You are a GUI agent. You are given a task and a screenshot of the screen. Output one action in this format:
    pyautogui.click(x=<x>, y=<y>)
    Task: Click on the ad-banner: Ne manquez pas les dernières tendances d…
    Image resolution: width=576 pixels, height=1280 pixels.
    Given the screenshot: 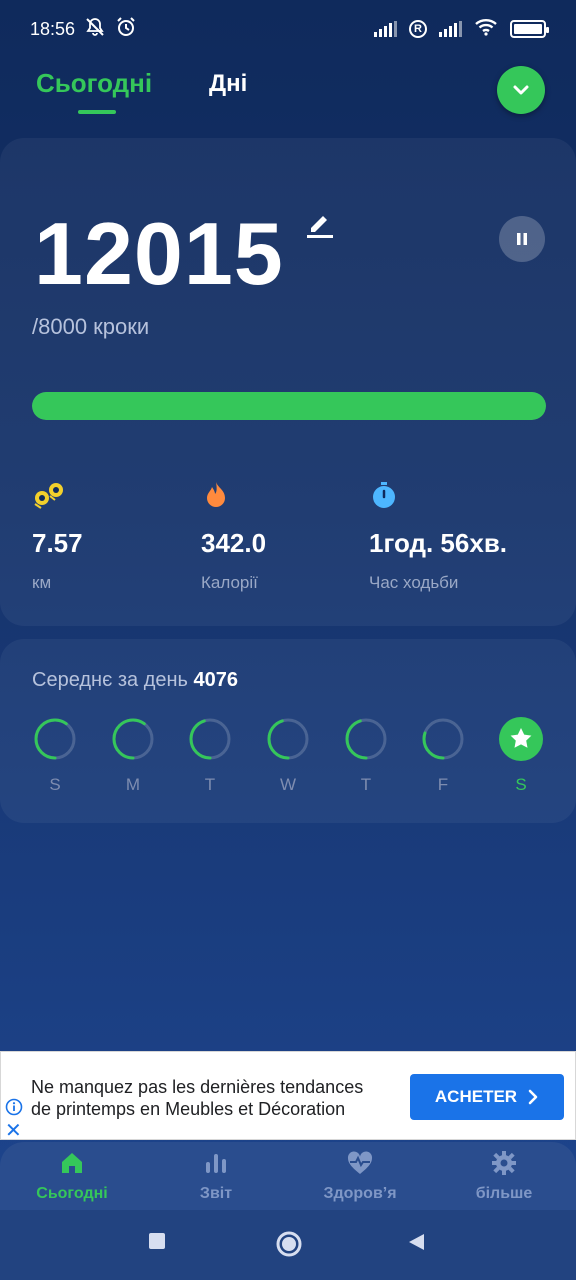 What is the action you would take?
    pyautogui.click(x=288, y=1097)
    